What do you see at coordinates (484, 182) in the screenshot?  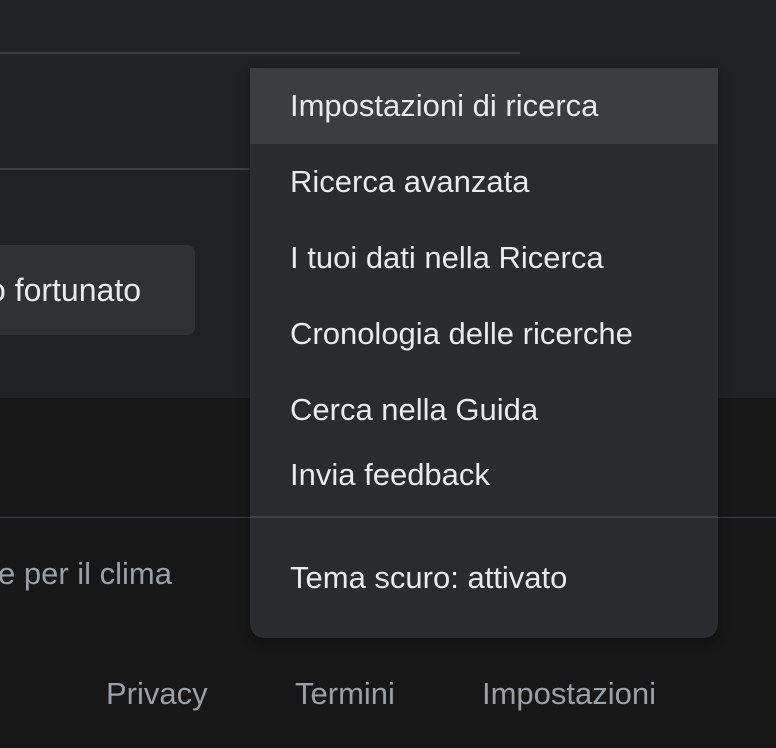 I see `menu-item-advanced-search: Ricerca avanzata` at bounding box center [484, 182].